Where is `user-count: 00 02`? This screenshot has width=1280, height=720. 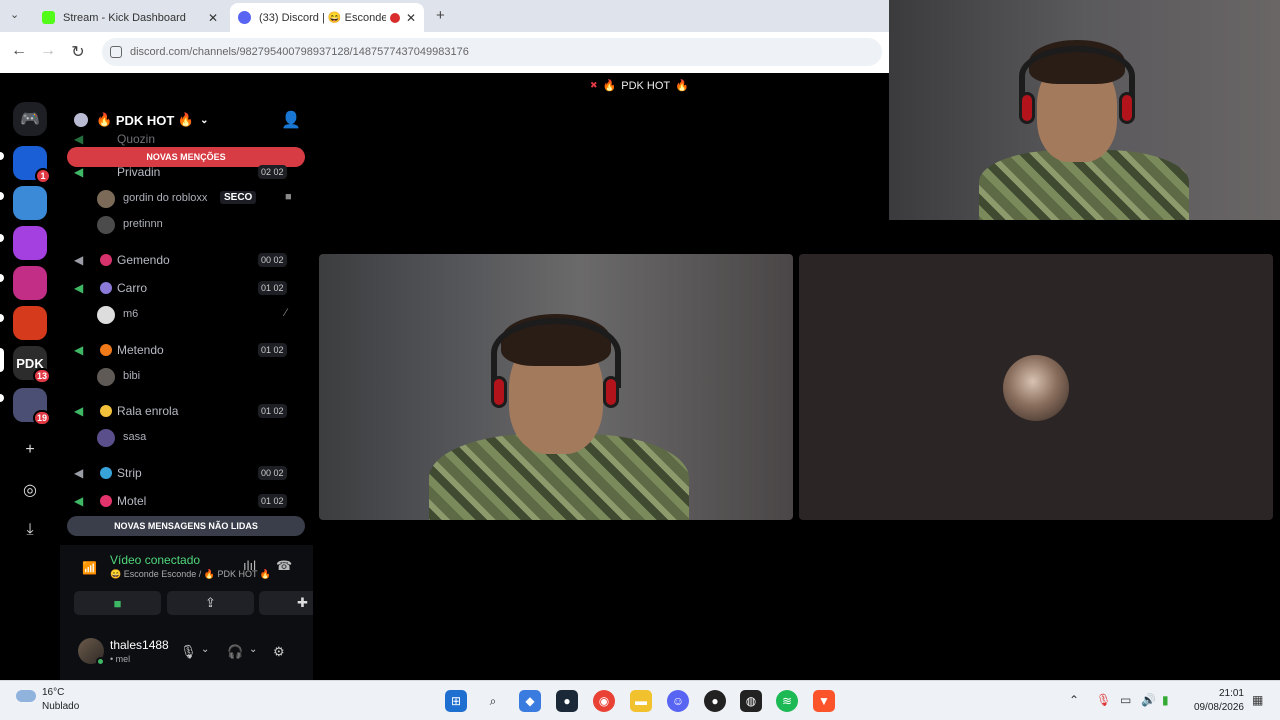 user-count: 00 02 is located at coordinates (272, 473).